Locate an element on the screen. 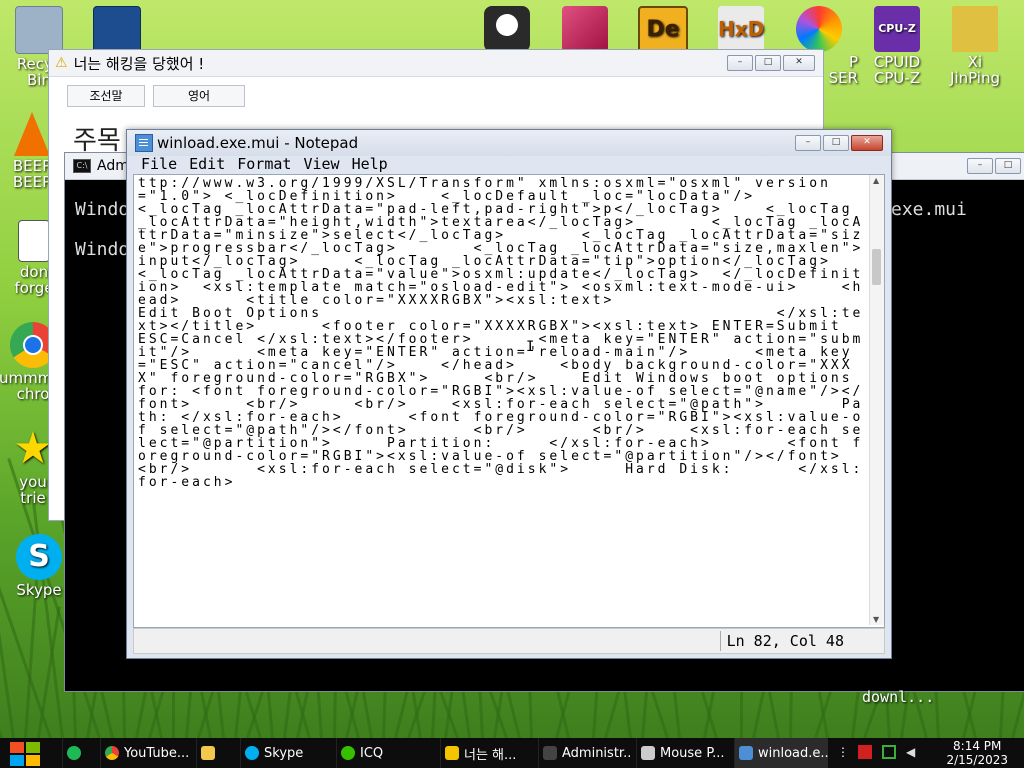  menu-help: Help is located at coordinates (370, 164).